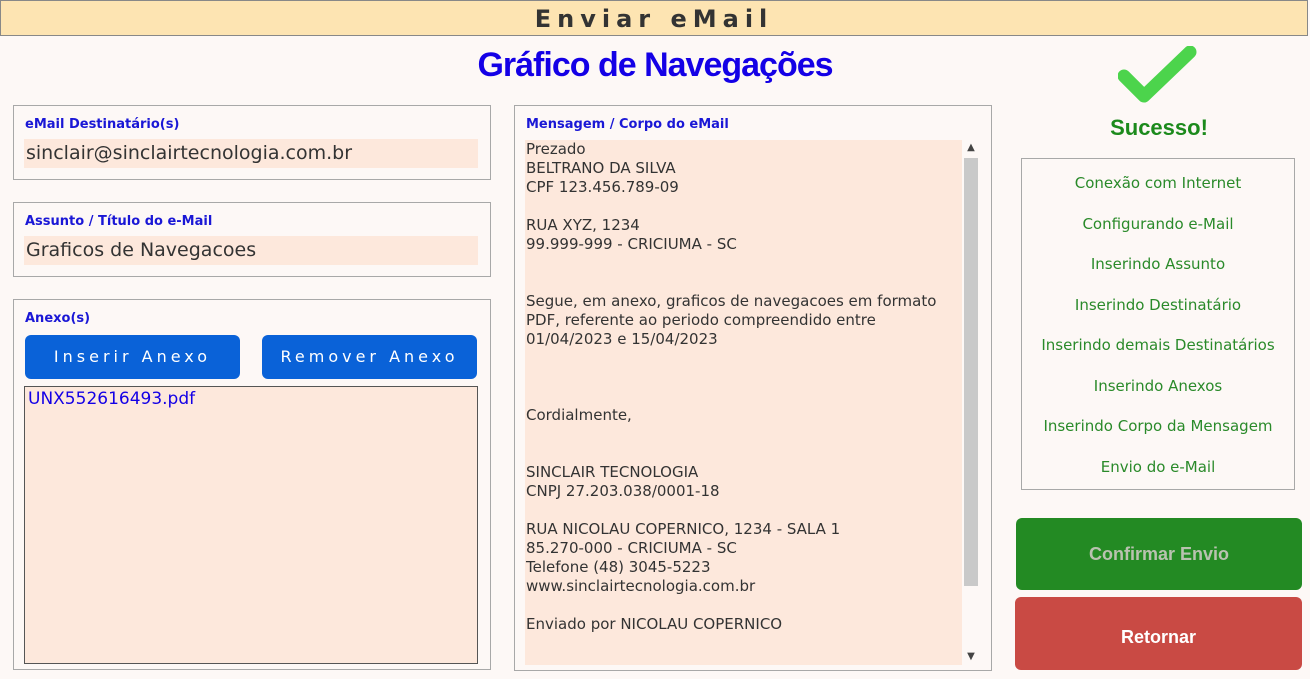  What do you see at coordinates (1159, 127) in the screenshot?
I see `status-text: Sucesso!` at bounding box center [1159, 127].